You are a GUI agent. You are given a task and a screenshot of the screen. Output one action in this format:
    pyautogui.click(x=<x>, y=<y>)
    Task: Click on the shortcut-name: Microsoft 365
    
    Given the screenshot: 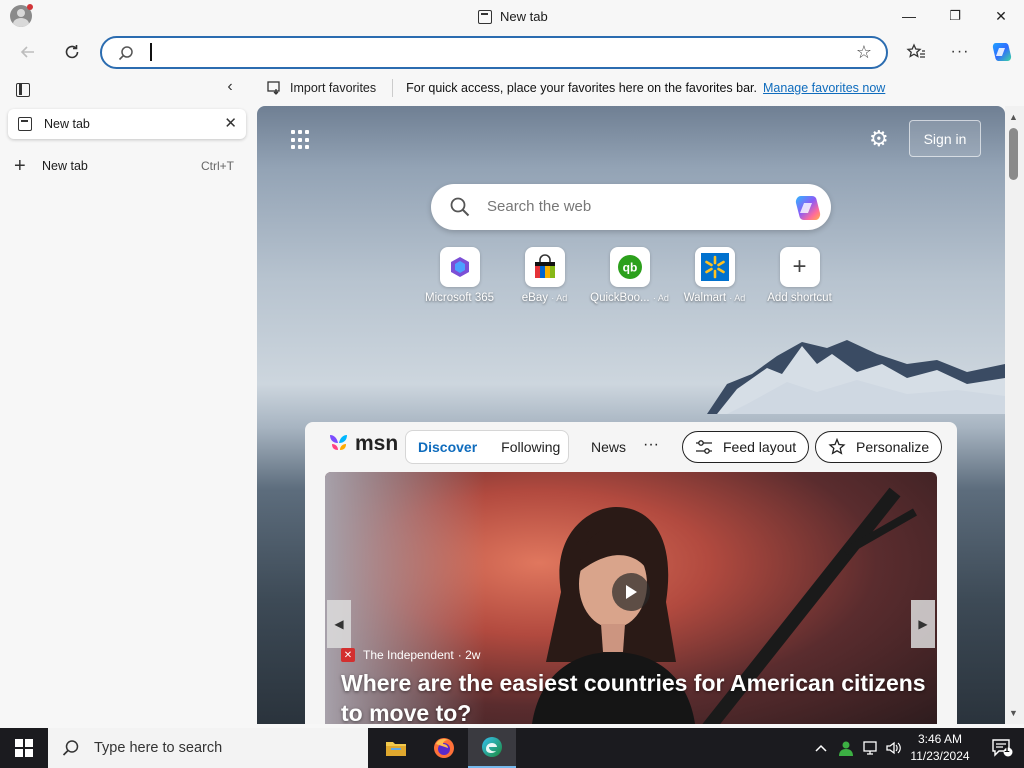 What is the action you would take?
    pyautogui.click(x=459, y=298)
    